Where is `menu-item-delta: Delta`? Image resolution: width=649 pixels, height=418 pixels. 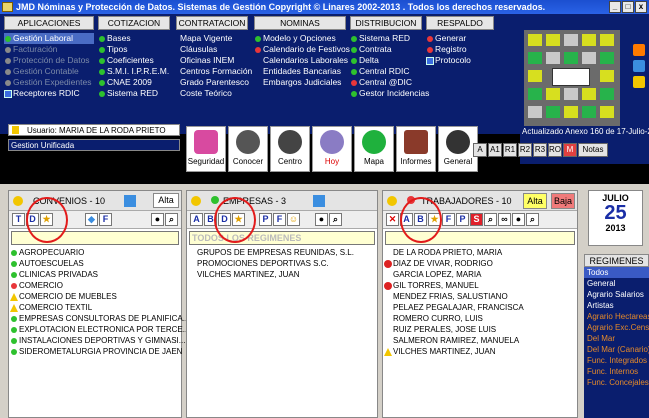
menu-item-delta: Delta is located at coordinates (386, 60).